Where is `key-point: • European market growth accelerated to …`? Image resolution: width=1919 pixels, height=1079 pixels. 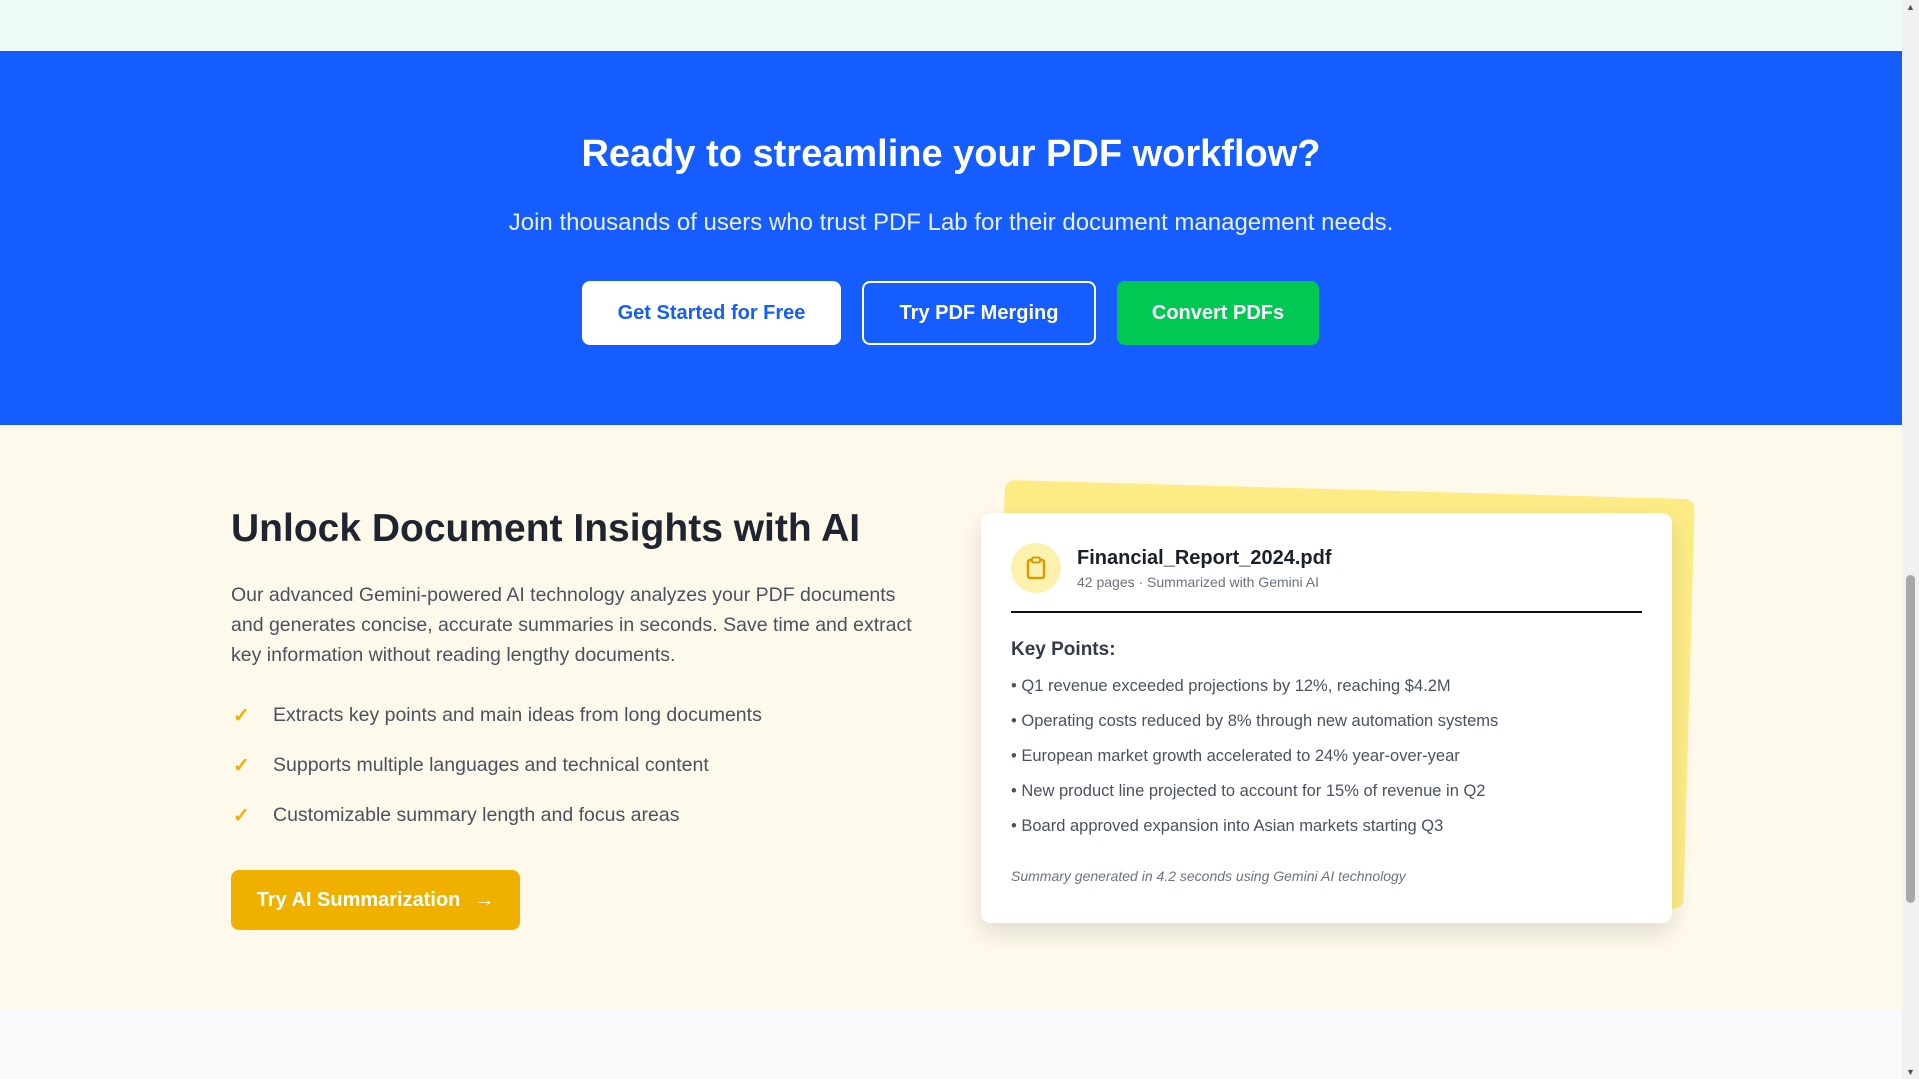
key-point: • European market growth accelerated to … is located at coordinates (1235, 756).